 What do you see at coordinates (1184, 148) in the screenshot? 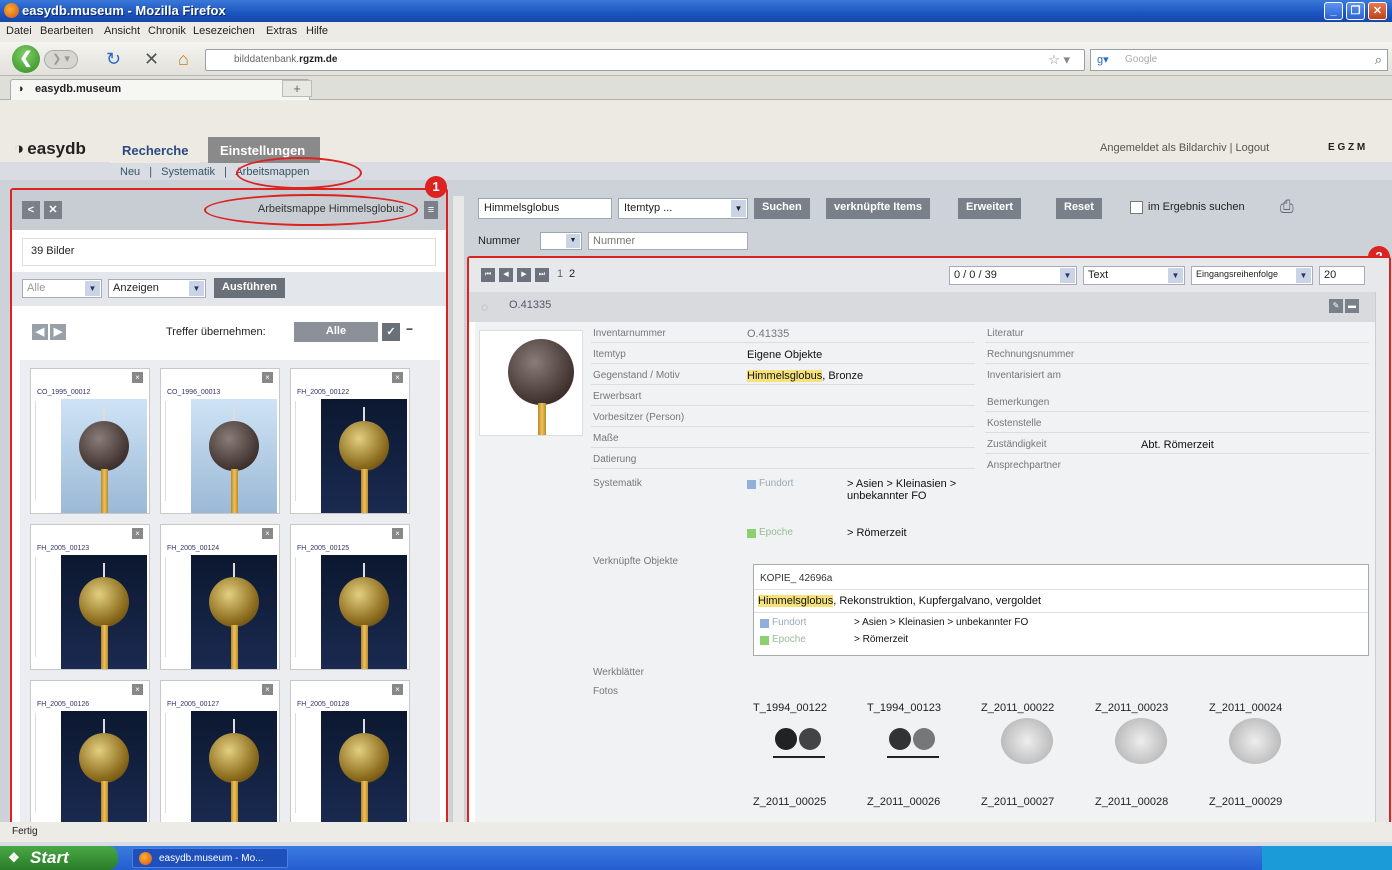
I see `login-info: Angemeldet als Bildarchiv | Logout` at bounding box center [1184, 148].